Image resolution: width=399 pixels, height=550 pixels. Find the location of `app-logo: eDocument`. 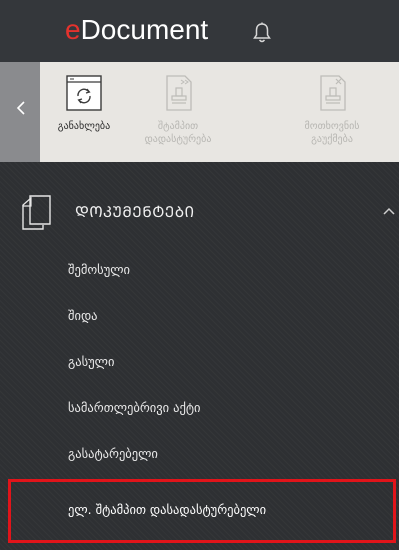

app-logo: eDocument is located at coordinates (136, 30).